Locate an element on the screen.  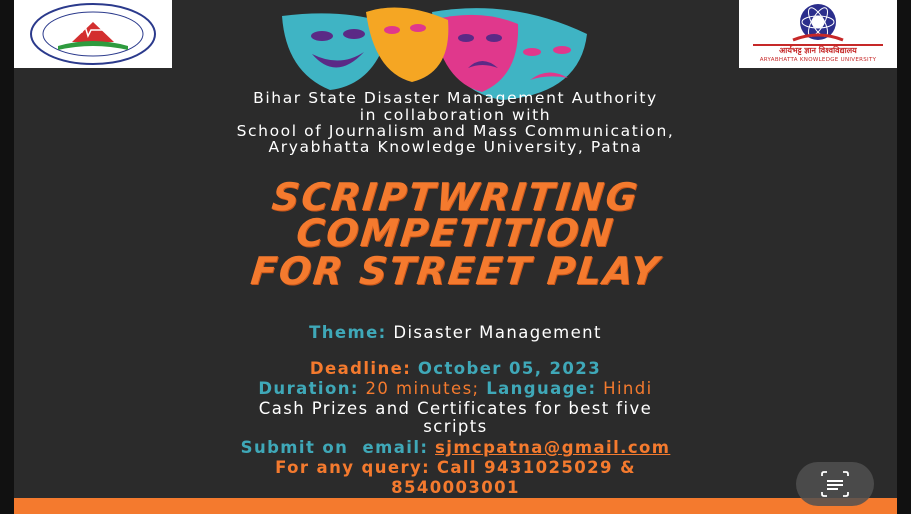
query-line-2: 8540003001 is located at coordinates (455, 488).